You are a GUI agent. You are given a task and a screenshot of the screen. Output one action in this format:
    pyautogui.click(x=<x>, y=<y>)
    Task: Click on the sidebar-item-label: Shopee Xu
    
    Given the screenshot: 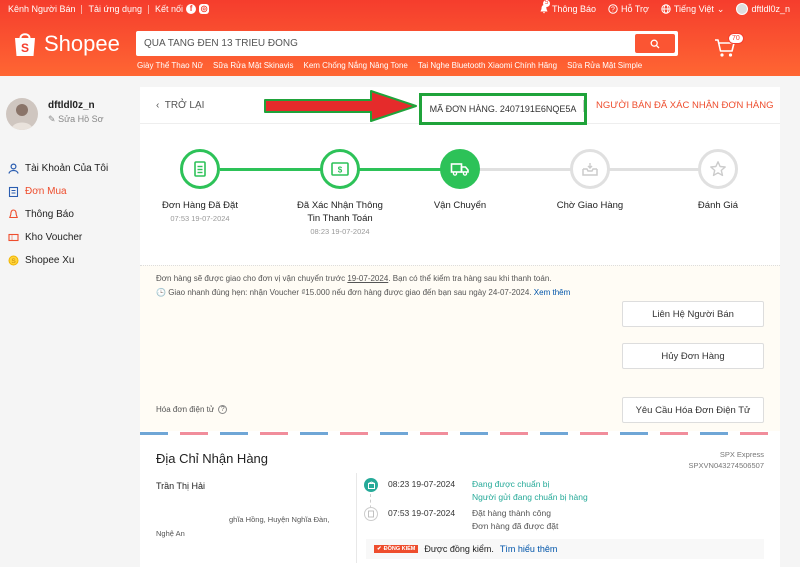 What is the action you would take?
    pyautogui.click(x=50, y=260)
    